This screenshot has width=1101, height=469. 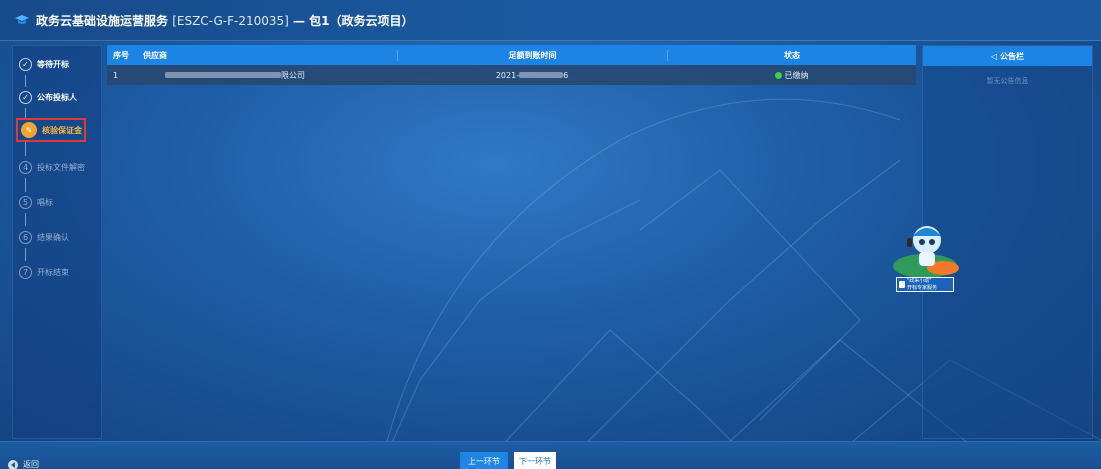 What do you see at coordinates (53, 64) in the screenshot?
I see `step-label: 等待开标` at bounding box center [53, 64].